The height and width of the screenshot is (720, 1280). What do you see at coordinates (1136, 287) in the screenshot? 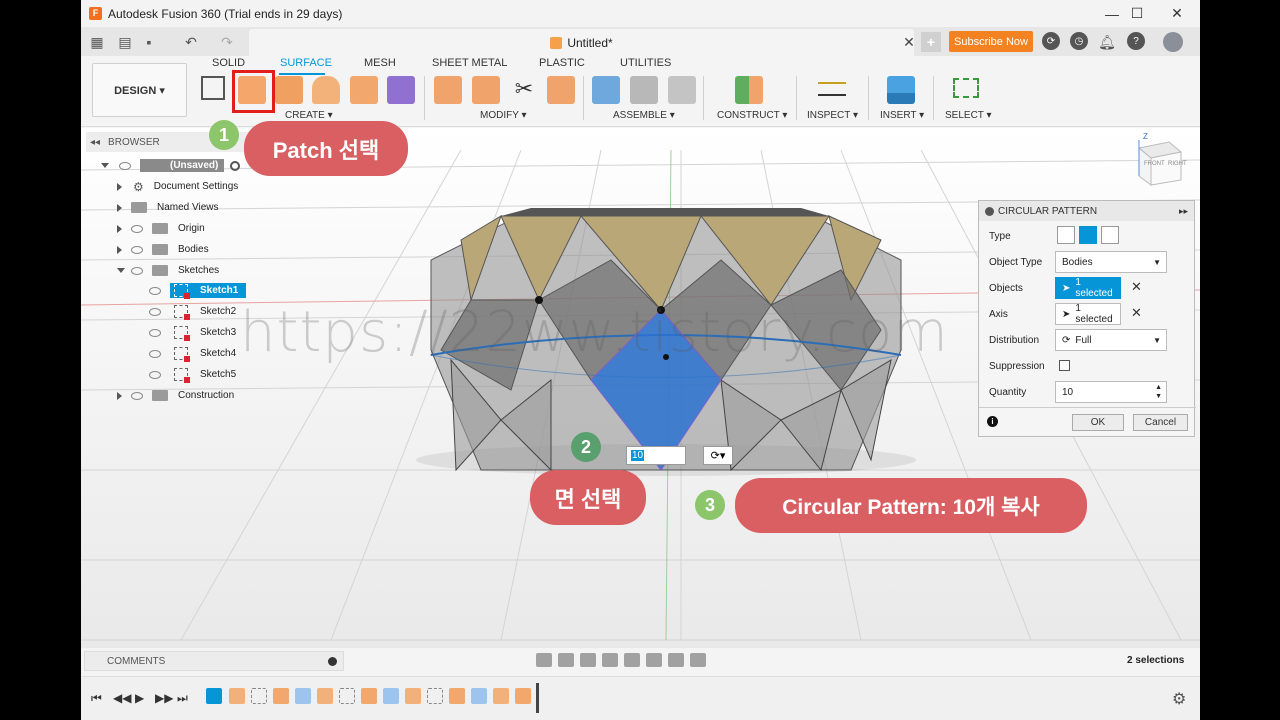
I see `clear-objects-icon: ✕` at bounding box center [1136, 287].